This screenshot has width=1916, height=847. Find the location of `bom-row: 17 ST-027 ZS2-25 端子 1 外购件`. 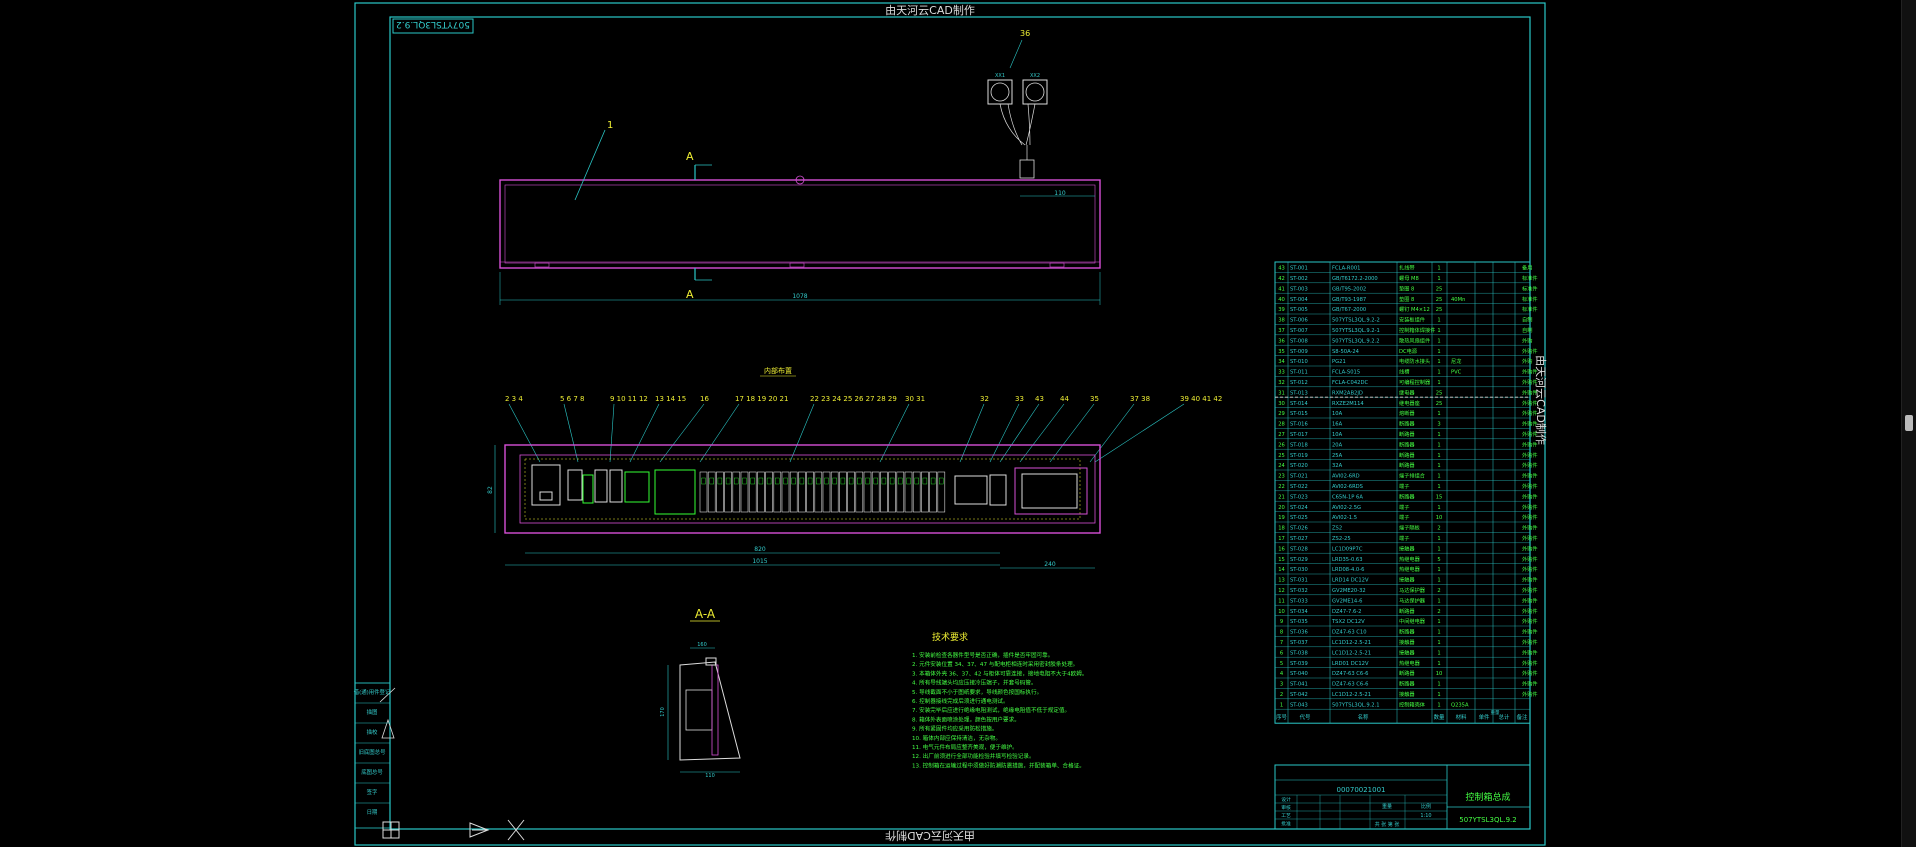

bom-row: 17 ST-027 ZS2-25 端子 1 外购件 is located at coordinates (1407, 538).